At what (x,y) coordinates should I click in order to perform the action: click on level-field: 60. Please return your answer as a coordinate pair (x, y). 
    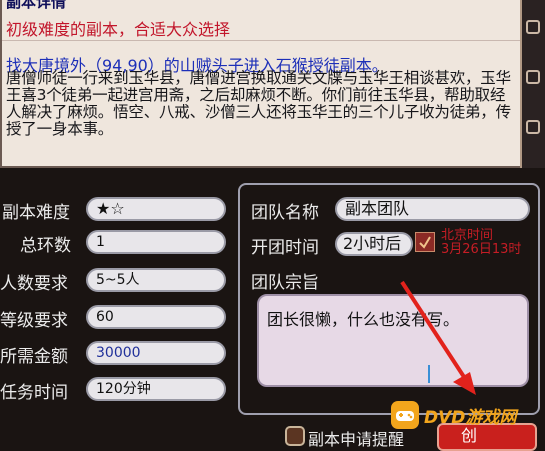
    Looking at the image, I should click on (156, 317).